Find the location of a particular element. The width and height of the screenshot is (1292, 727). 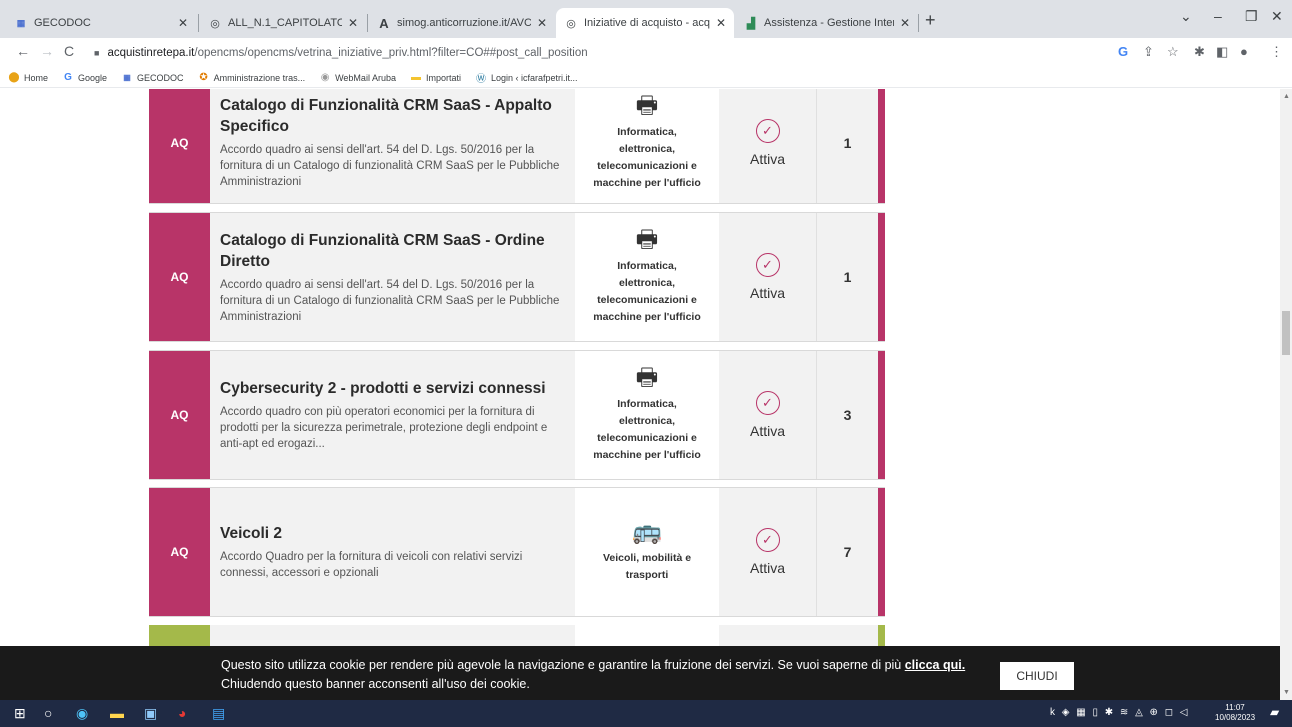

category-label: Veicoli, mobilità e trasporti is located at coordinates (647, 566).